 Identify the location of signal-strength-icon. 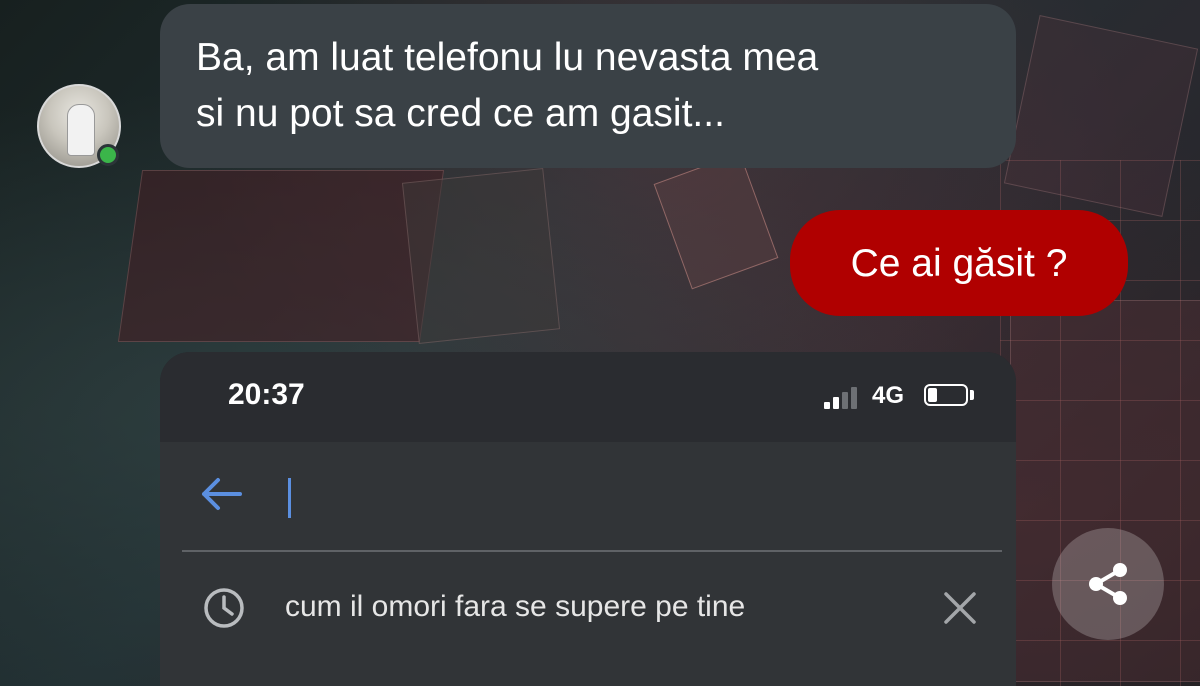
(844, 398).